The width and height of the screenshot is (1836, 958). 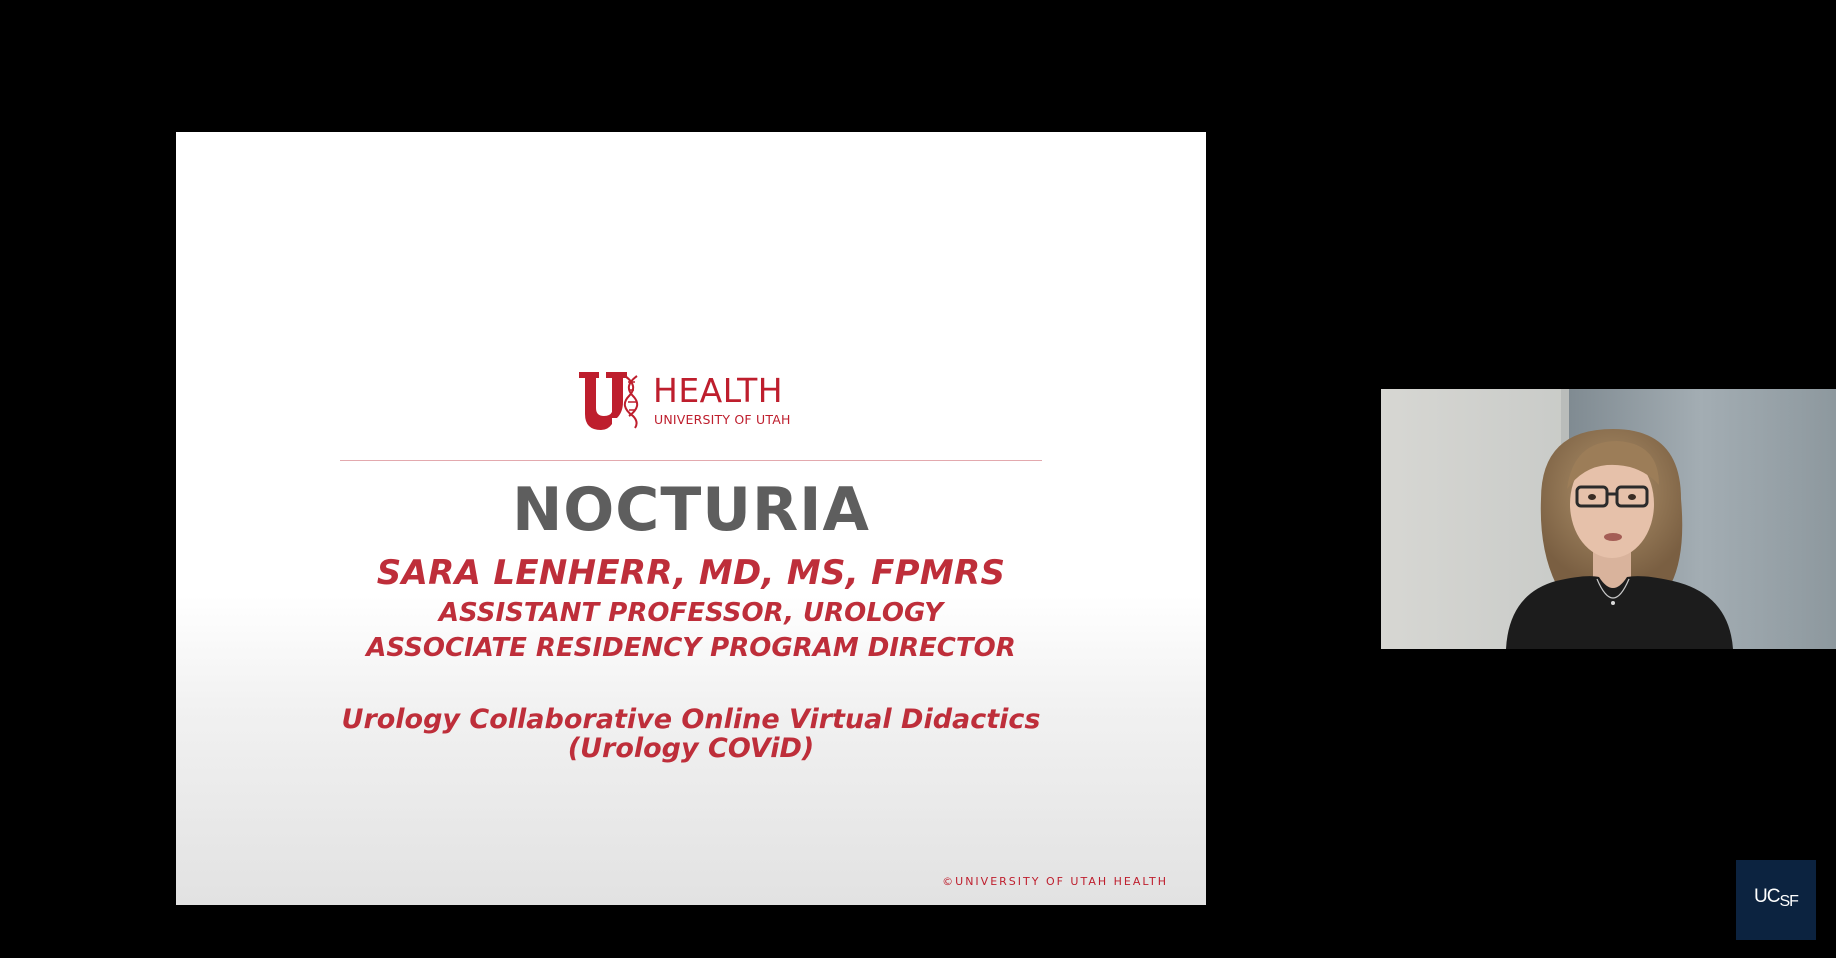 I want to click on ucsf-logo-badge: UCSF, so click(x=1776, y=900).